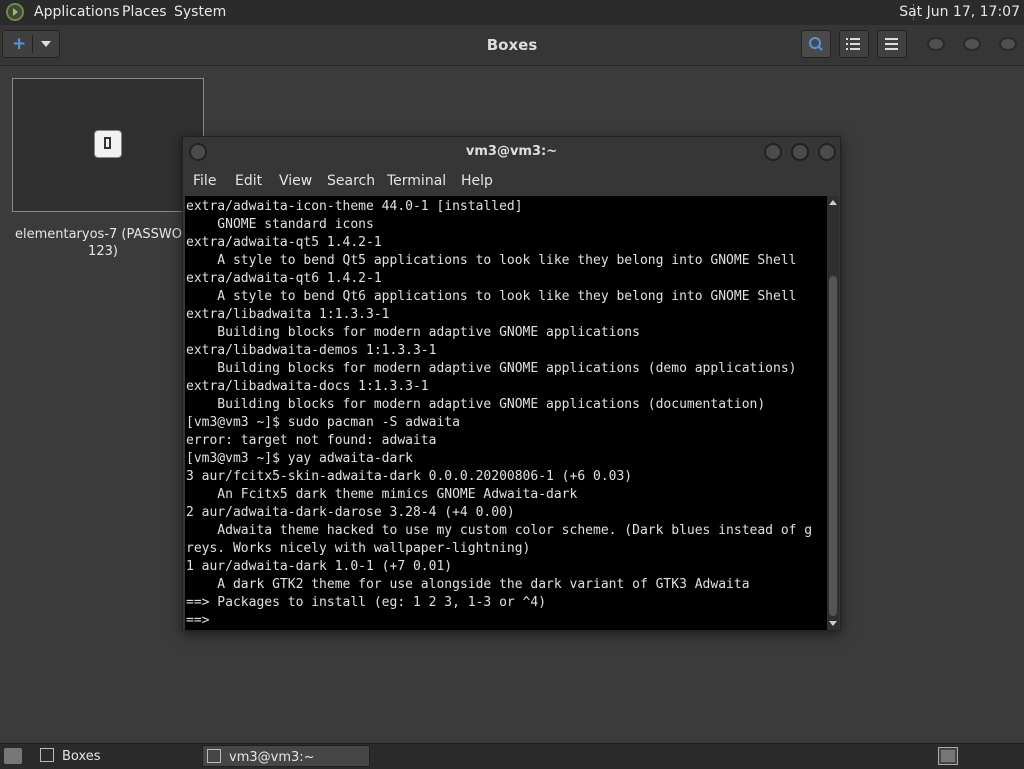 The height and width of the screenshot is (769, 1024). Describe the element at coordinates (204, 181) in the screenshot. I see `menu-file: File` at that location.